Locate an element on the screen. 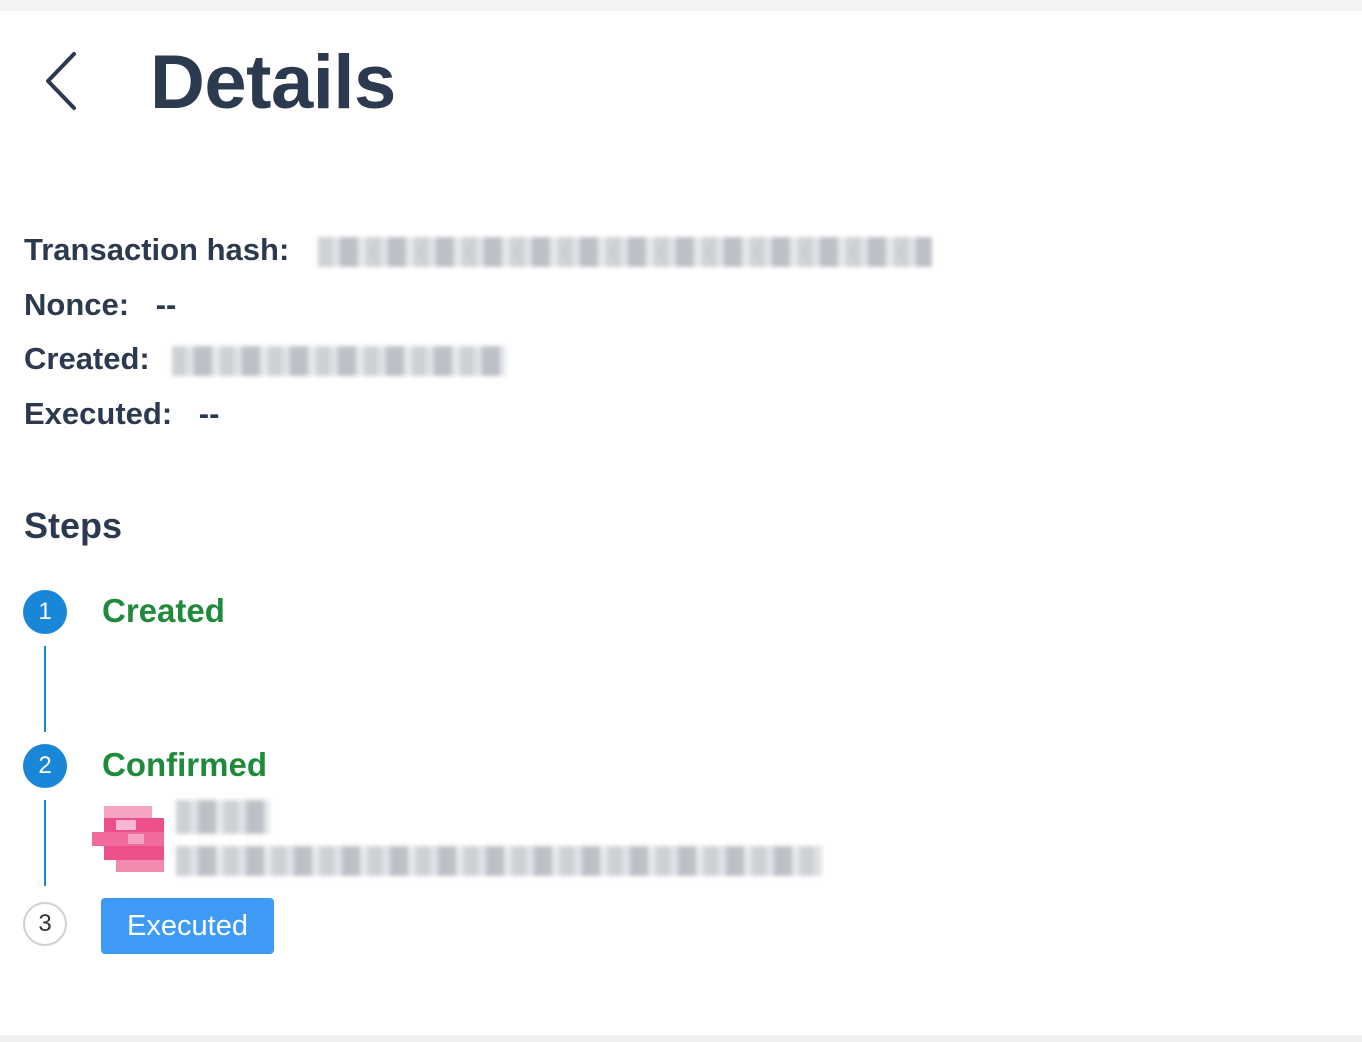 This screenshot has width=1362, height=1042. executed-label: Executed: is located at coordinates (98, 413).